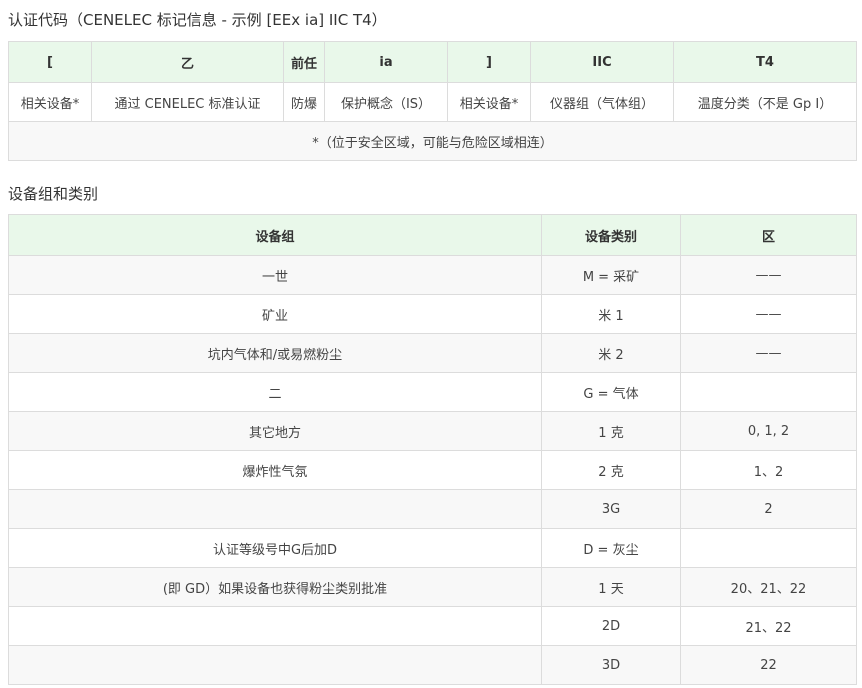 The width and height of the screenshot is (862, 688). I want to click on table-row: 矿业米 1 ——, so click(432, 314).